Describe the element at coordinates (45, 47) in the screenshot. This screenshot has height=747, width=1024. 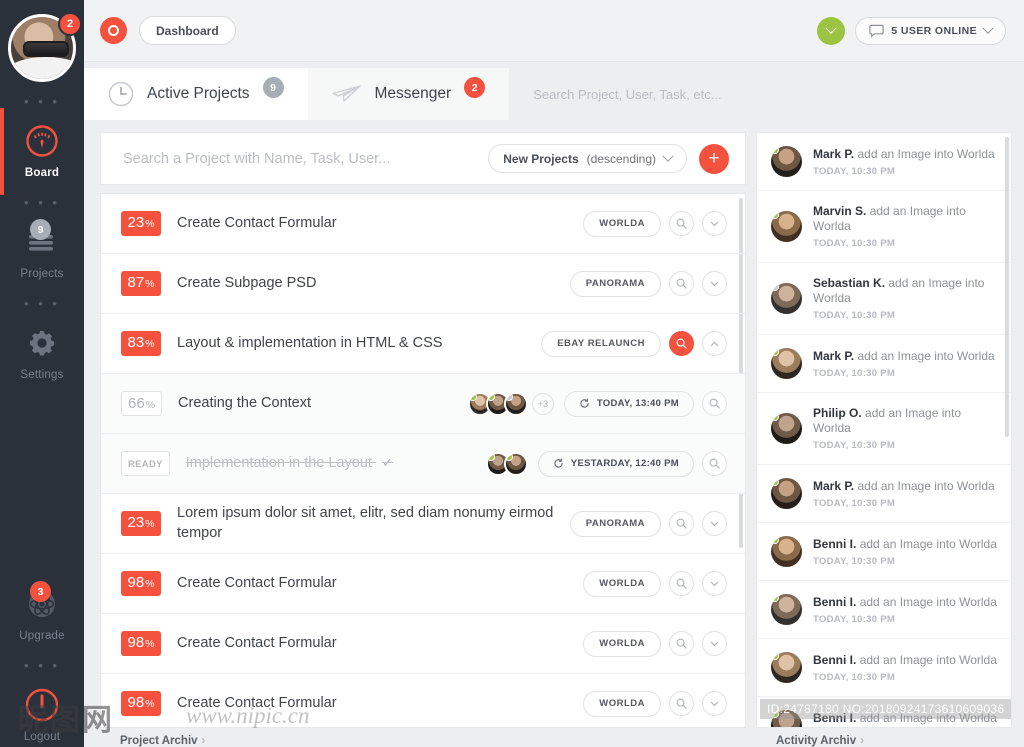
I see `avatar: 2` at that location.